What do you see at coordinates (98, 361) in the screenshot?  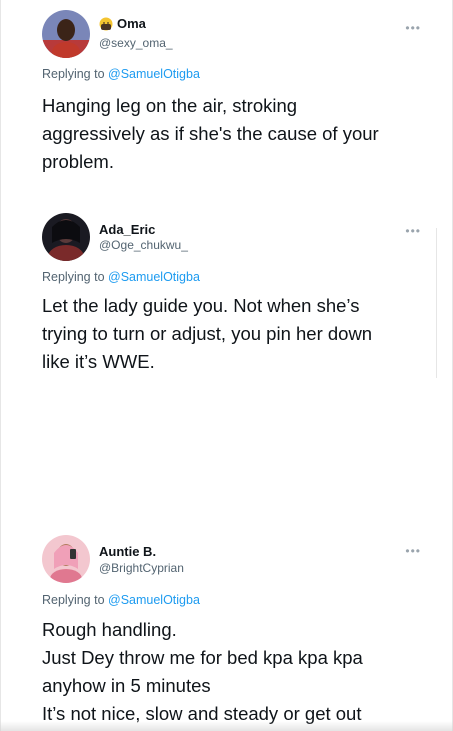 I see `tweet-text-line: like it’s WWE.` at bounding box center [98, 361].